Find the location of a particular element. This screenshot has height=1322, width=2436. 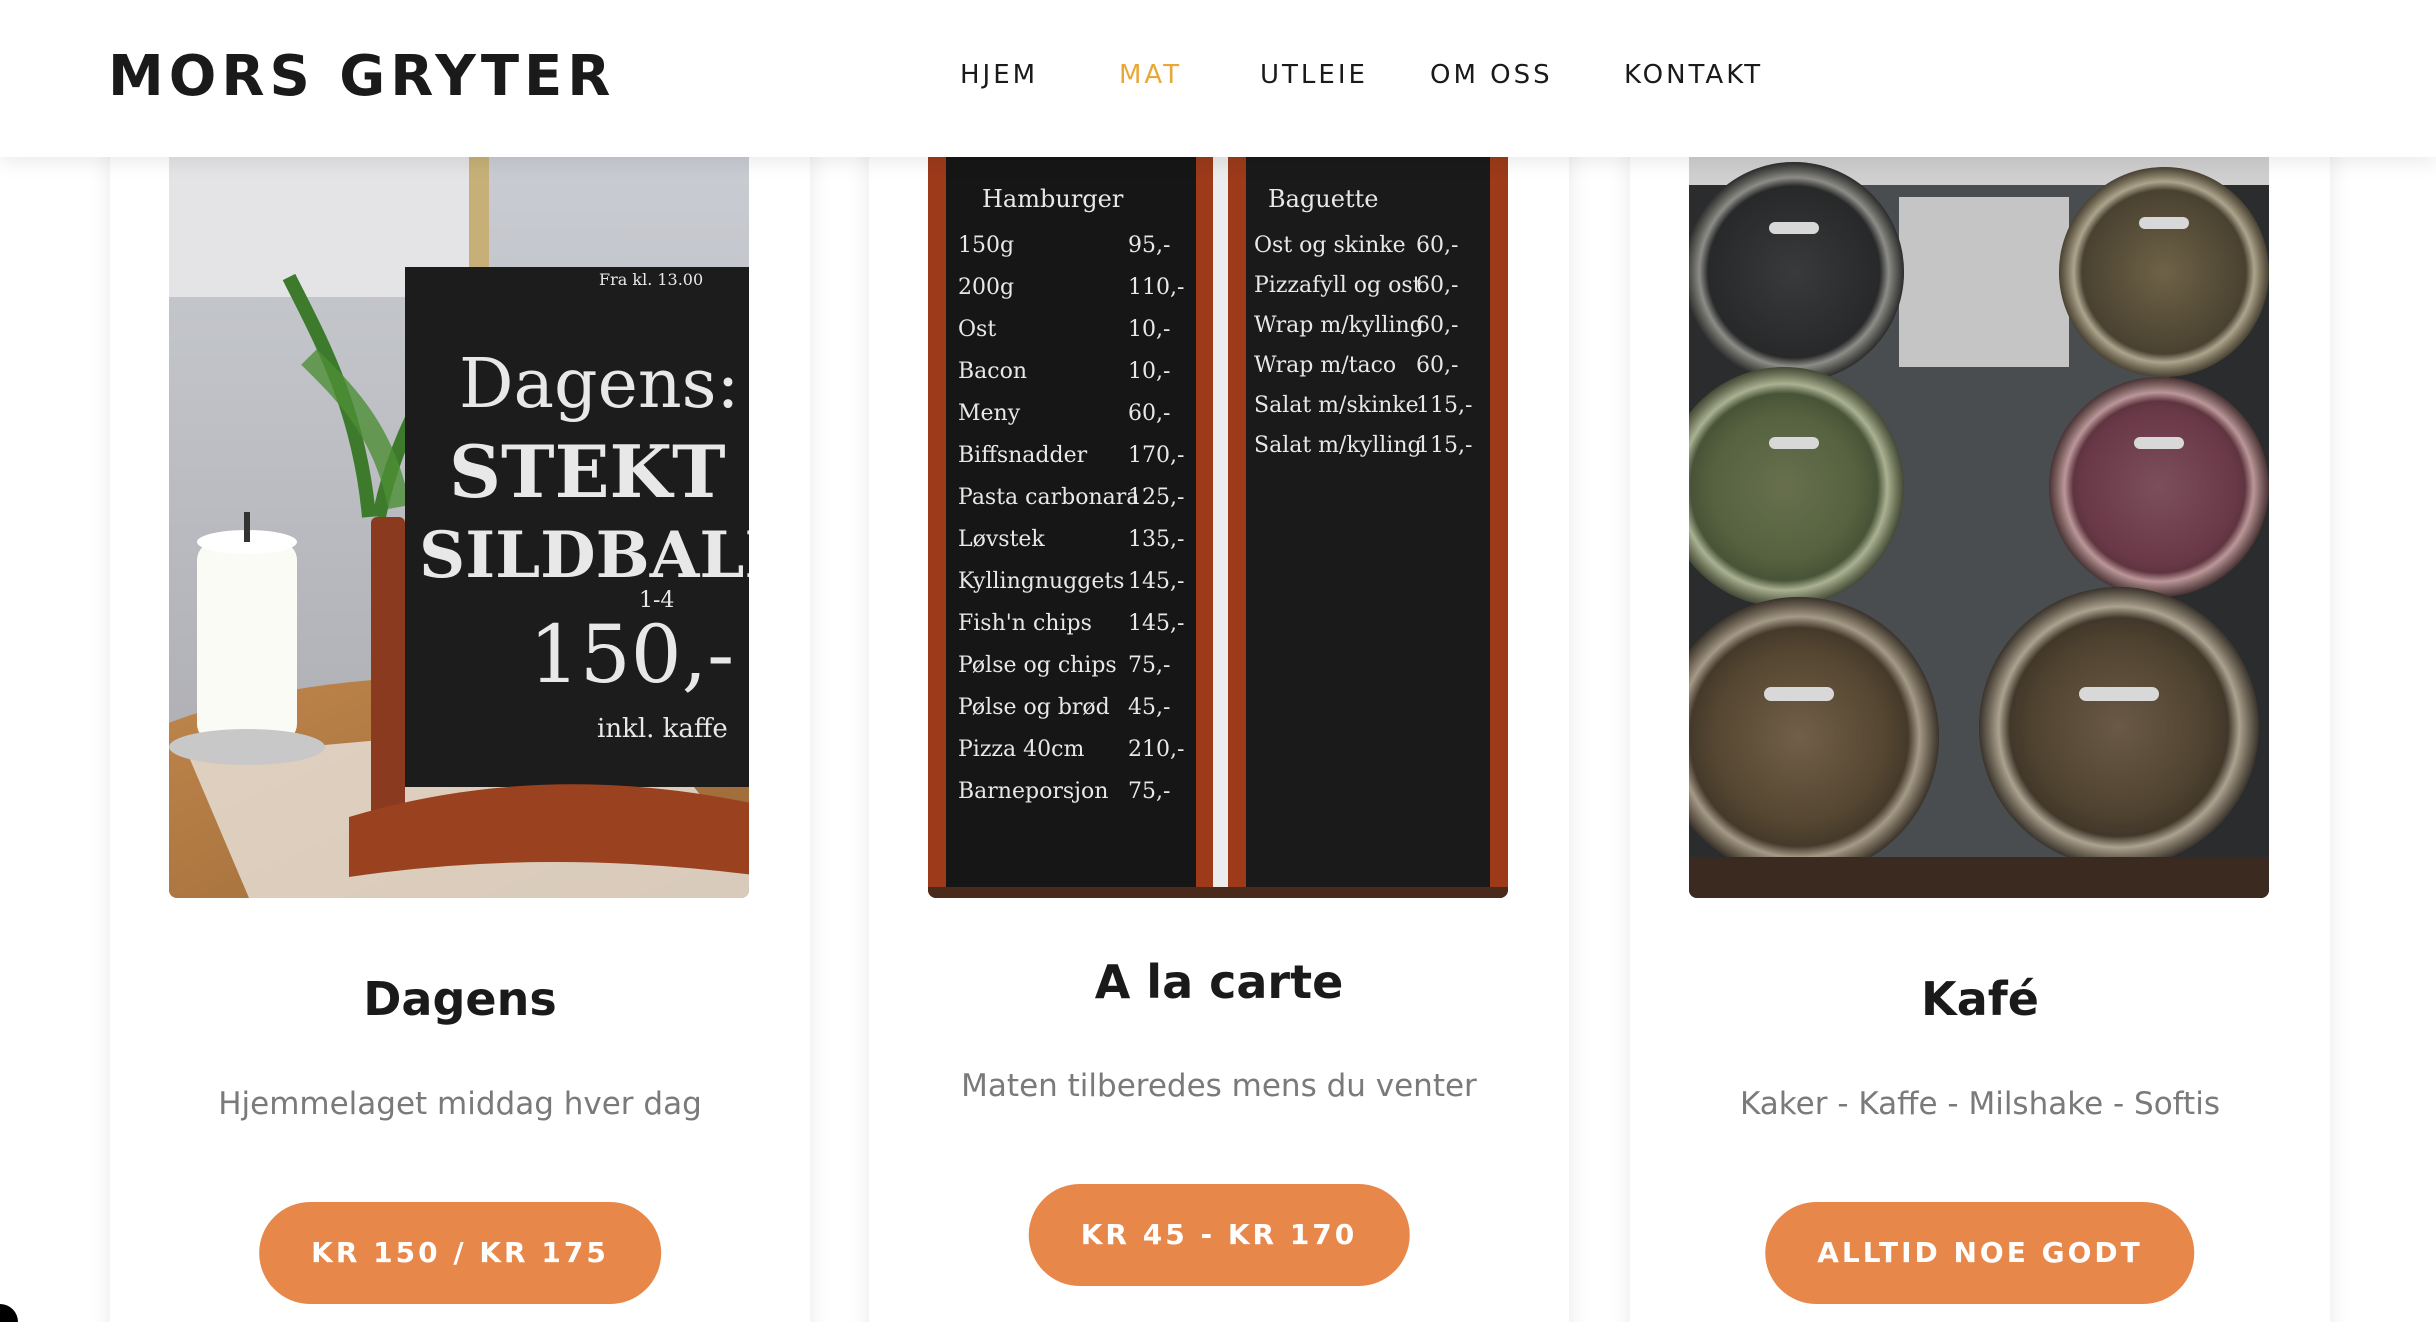

sign-sildball-text: SILDBALL is located at coordinates (584, 555).